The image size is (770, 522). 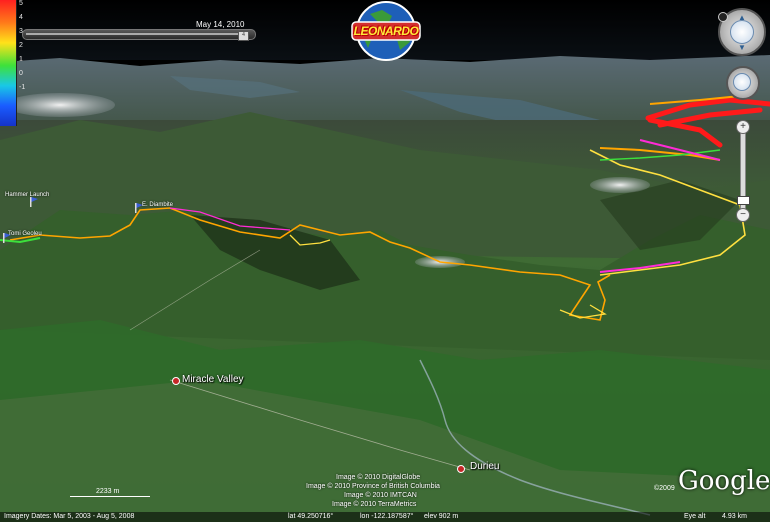 What do you see at coordinates (742, 18) in the screenshot?
I see `arrow-up-icon: ▲` at bounding box center [742, 18].